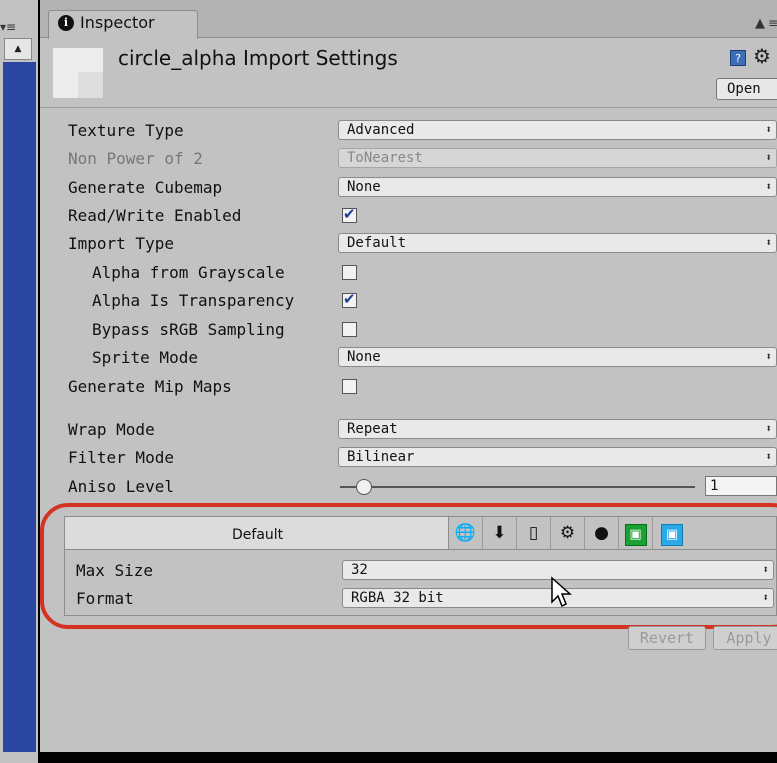 This screenshot has width=777, height=763. I want to click on header-divider, so click(408, 107).